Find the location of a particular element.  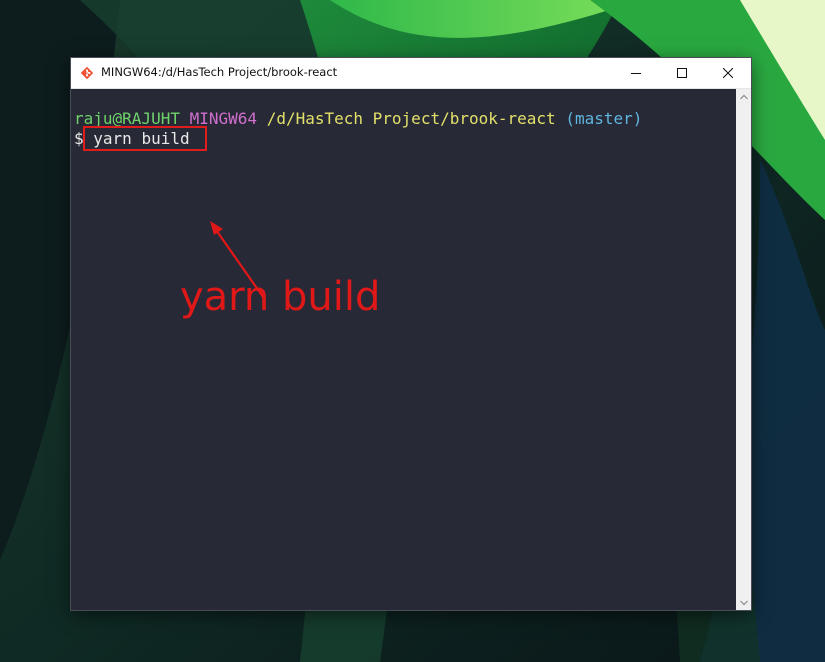

scroll-down-button is located at coordinates (743, 602).